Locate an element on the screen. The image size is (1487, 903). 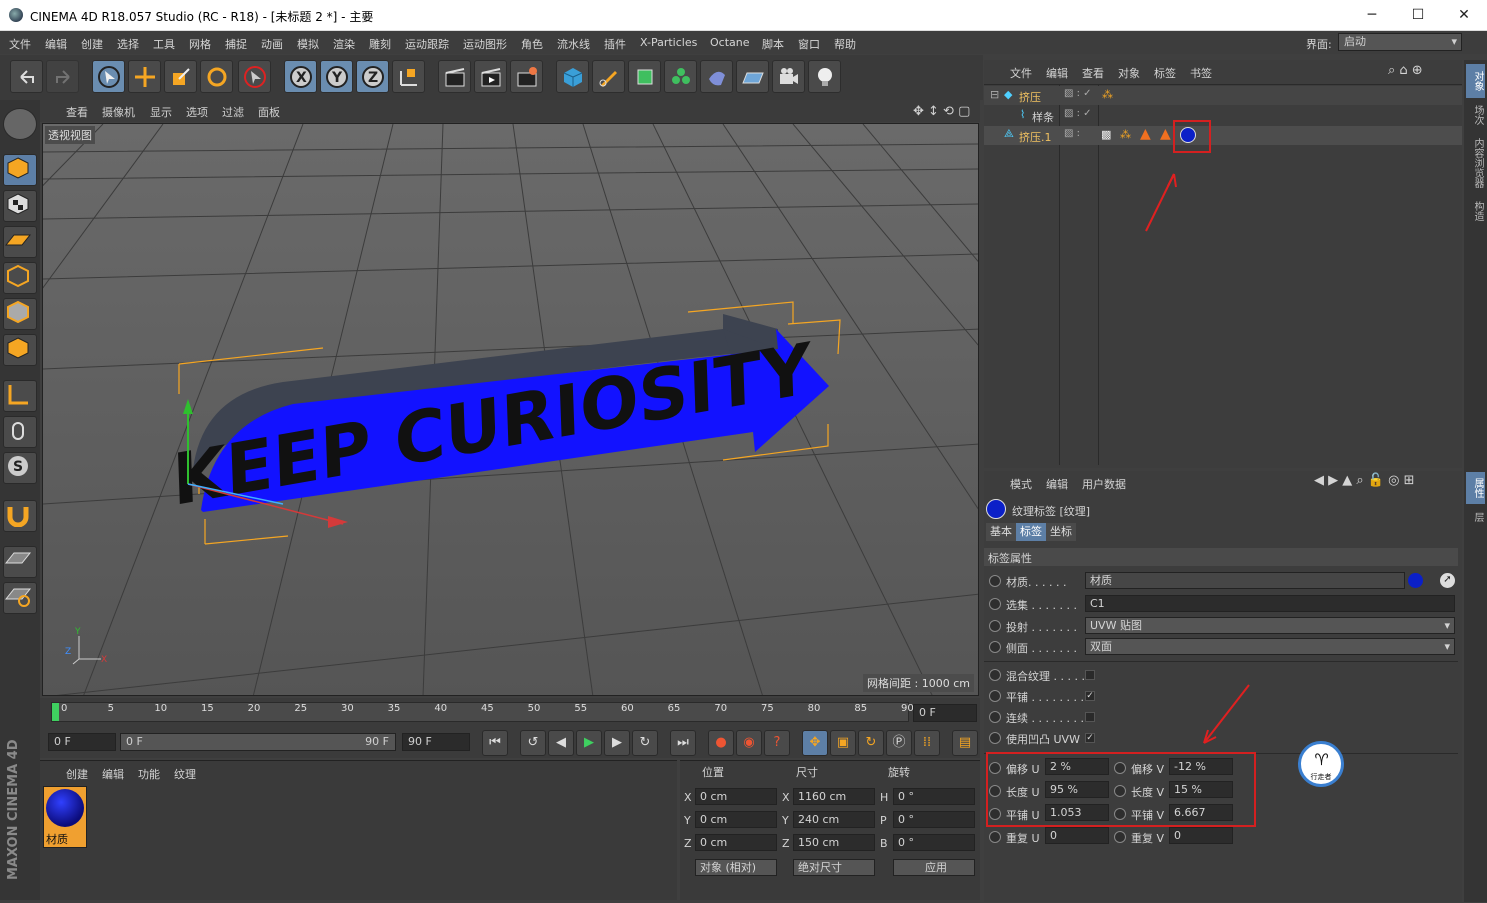
y-axis-button: Y is located at coordinates (336, 76).